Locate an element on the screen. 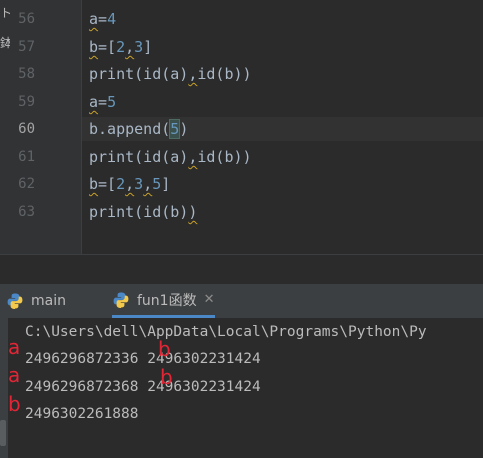 The image size is (483, 458). console-line: 2496296872368 2496302231424 is located at coordinates (143, 387).